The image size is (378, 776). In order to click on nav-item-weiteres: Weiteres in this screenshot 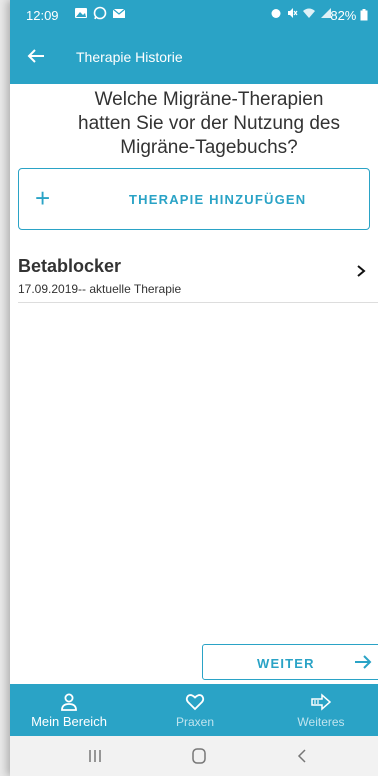, I will do `click(321, 710)`.